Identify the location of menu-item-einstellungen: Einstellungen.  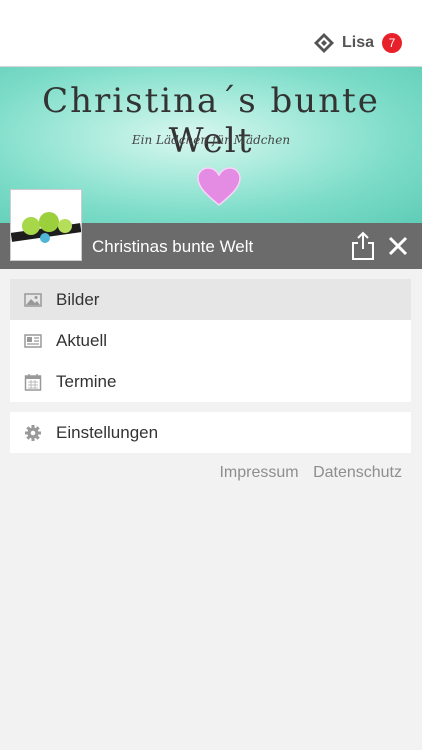
(210, 432).